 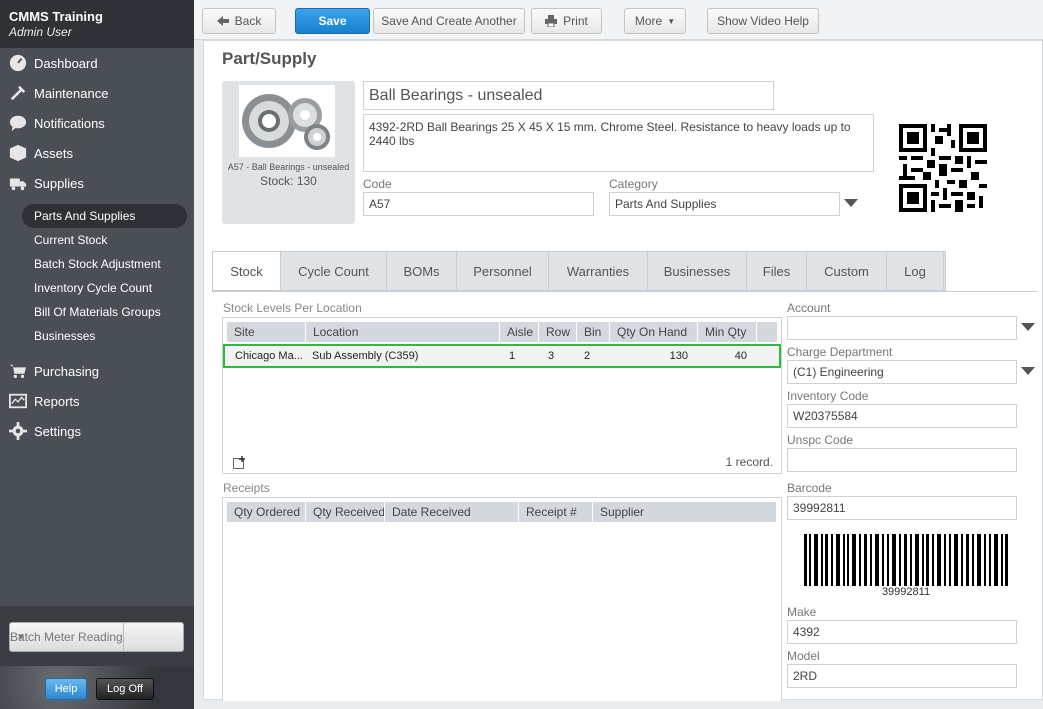 I want to click on tab-businesses: Businesses, so click(x=697, y=271).